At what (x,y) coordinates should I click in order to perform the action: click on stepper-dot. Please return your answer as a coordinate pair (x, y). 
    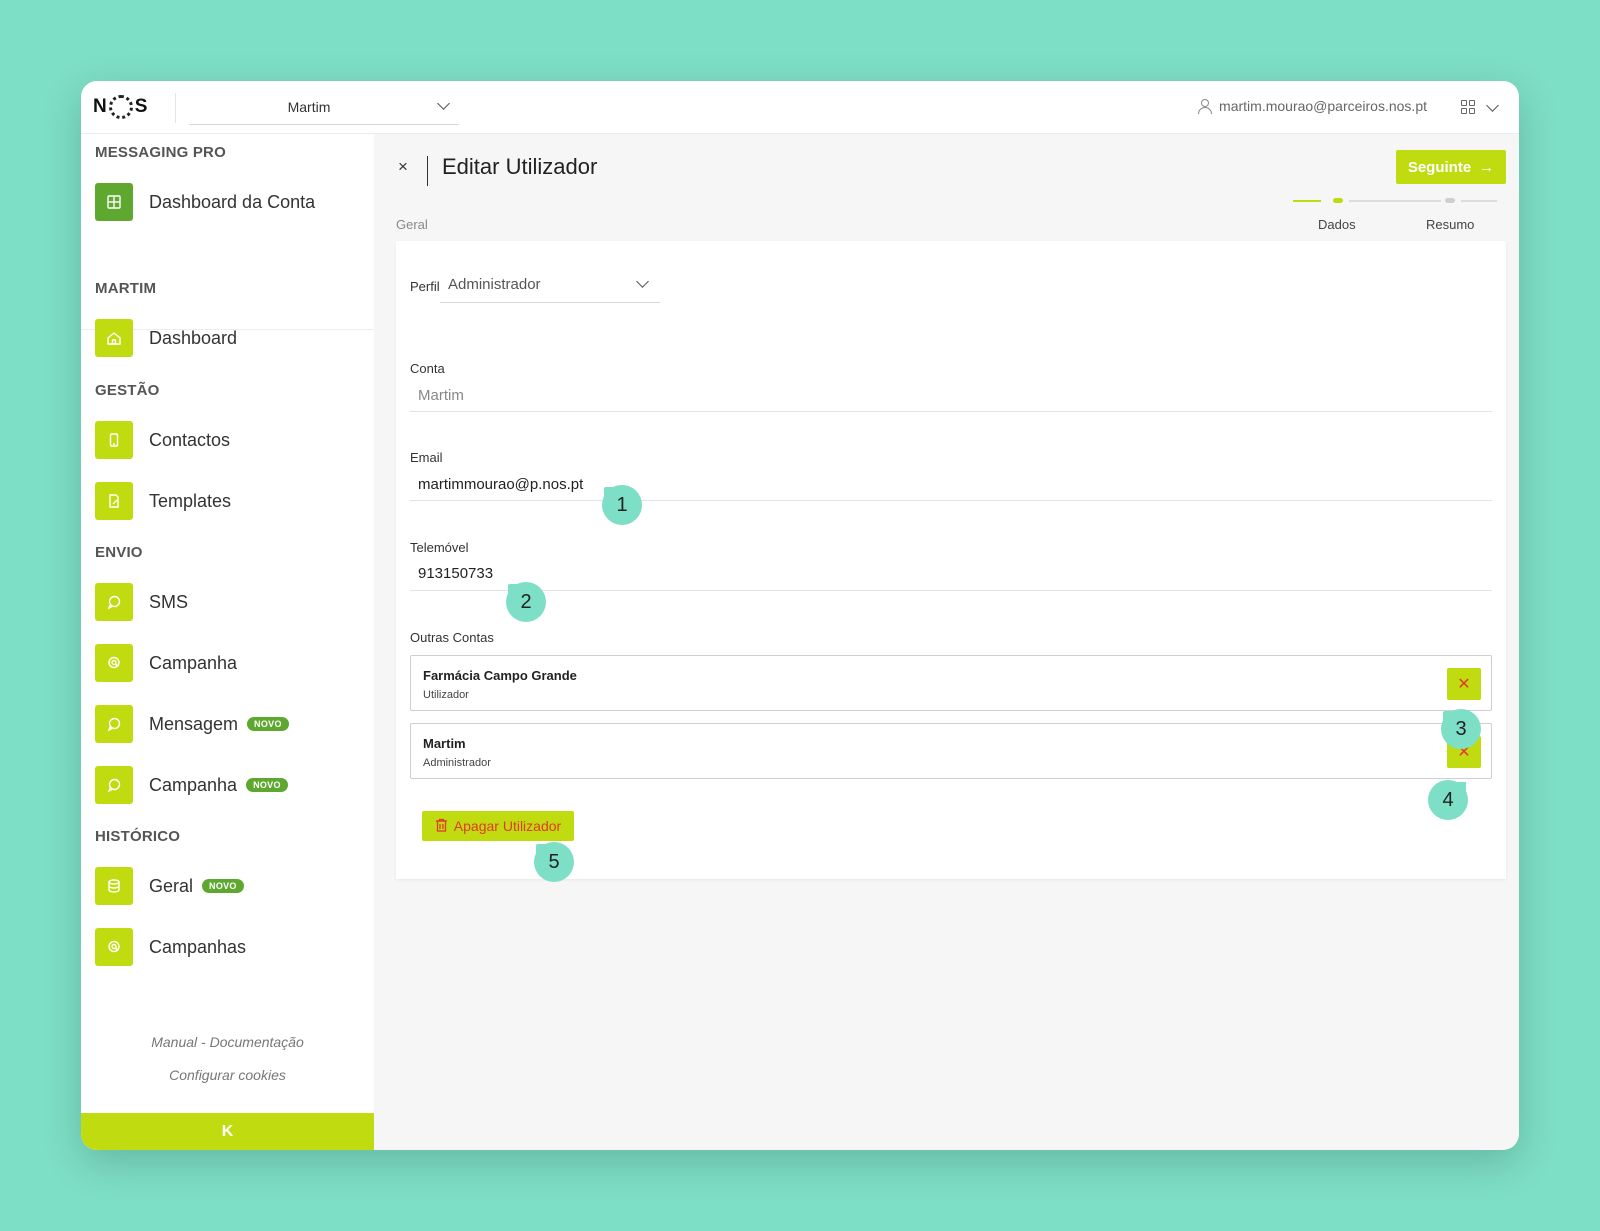
    Looking at the image, I should click on (1450, 200).